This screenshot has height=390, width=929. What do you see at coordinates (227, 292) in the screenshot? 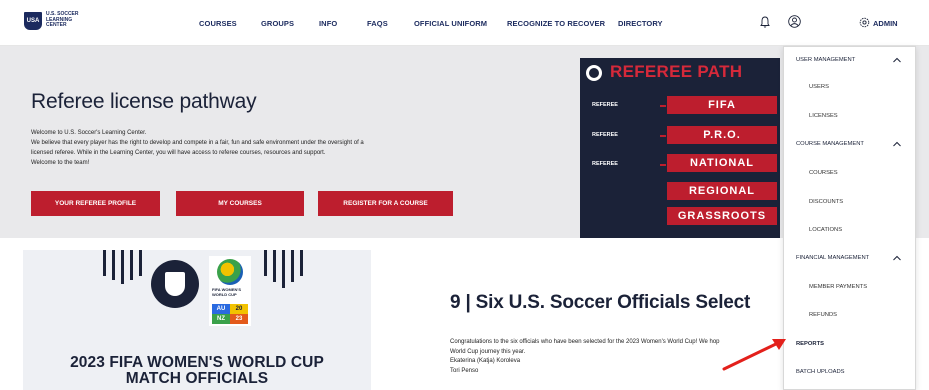
I see `wc-logo-text: FIFA WOMEN'S WORLD CUP` at bounding box center [227, 292].